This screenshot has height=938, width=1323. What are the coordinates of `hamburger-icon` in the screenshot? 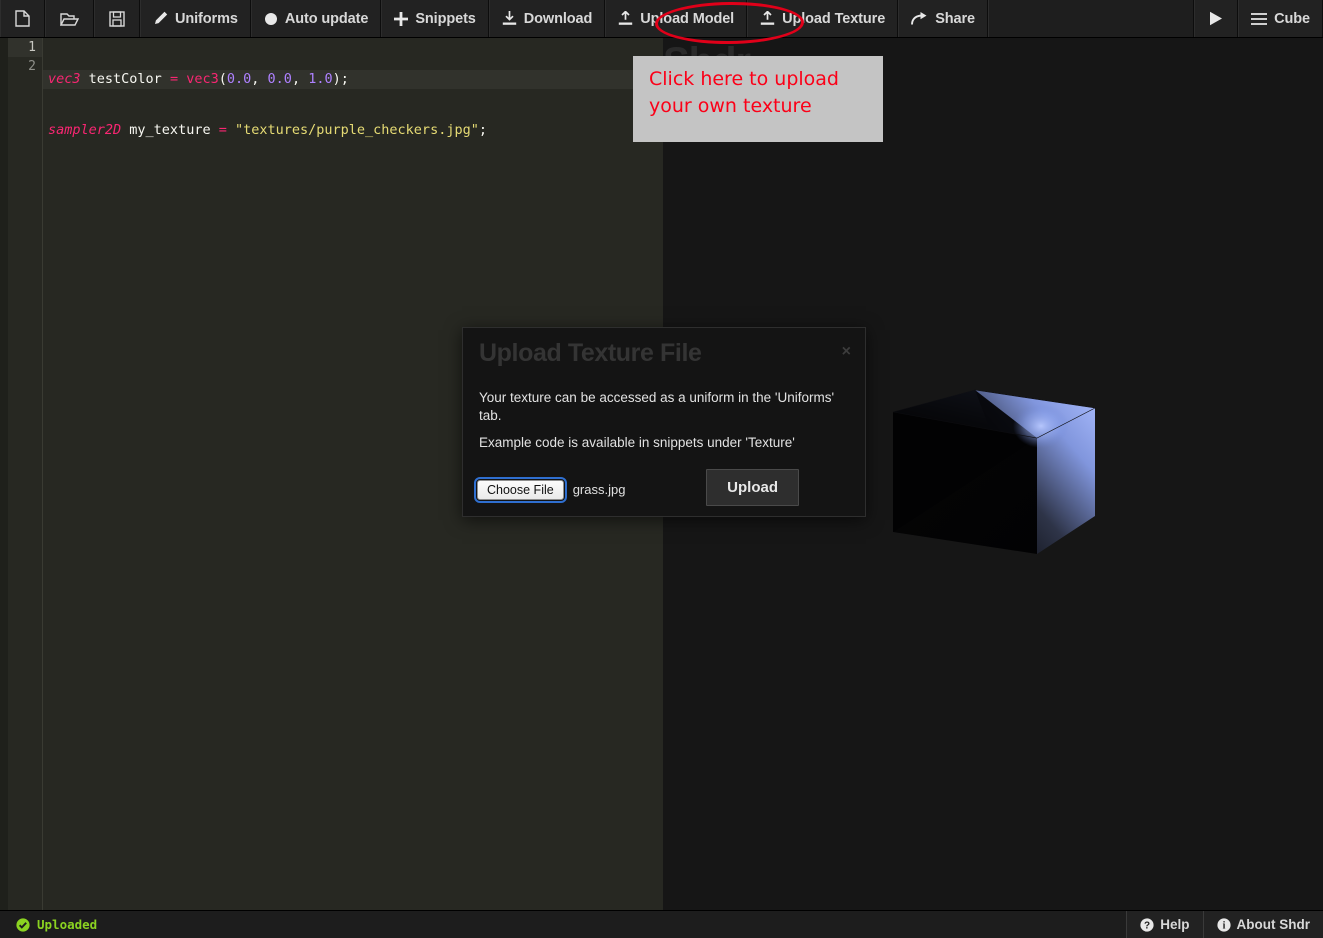 It's located at (1259, 18).